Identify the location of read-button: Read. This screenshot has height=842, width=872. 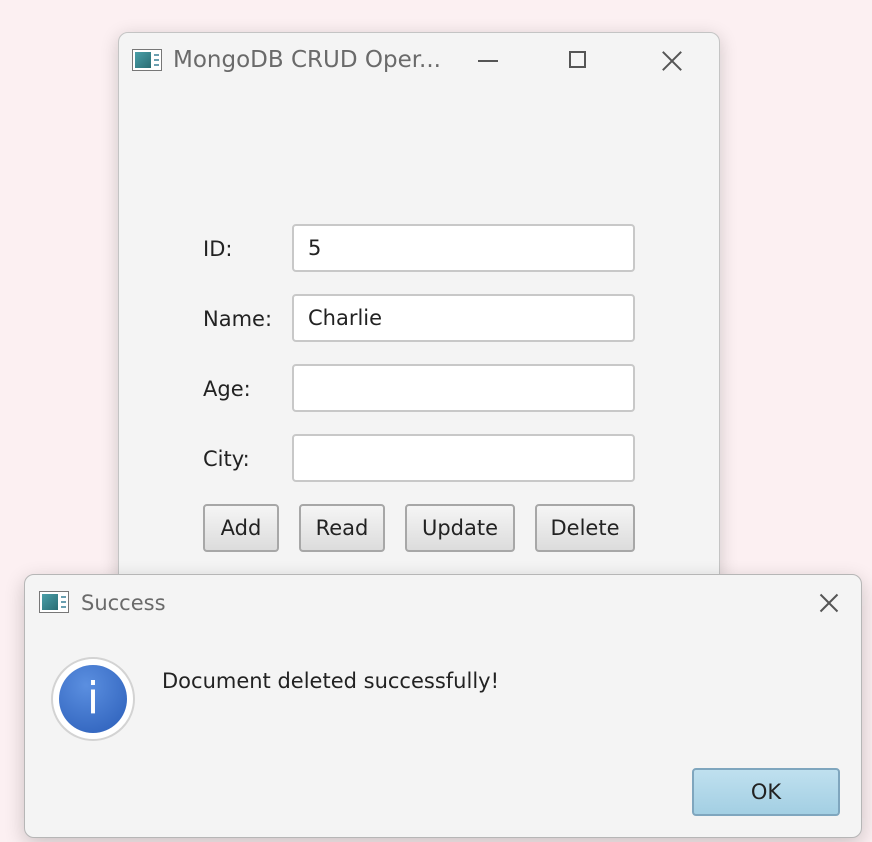
(342, 528).